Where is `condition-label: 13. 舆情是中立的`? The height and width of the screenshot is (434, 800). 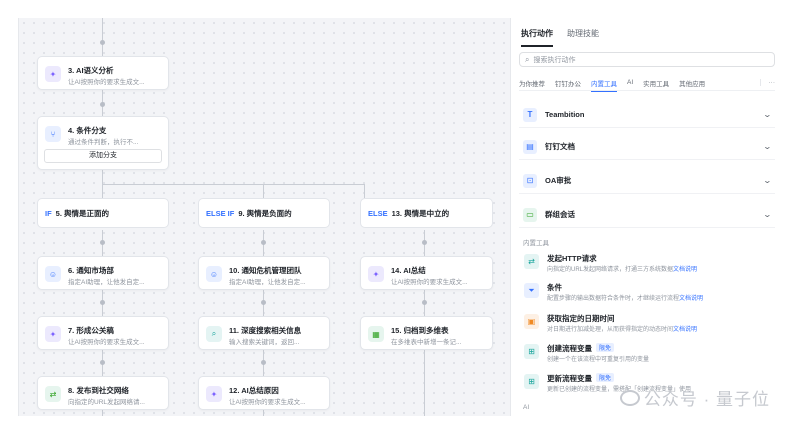 condition-label: 13. 舆情是中立的 is located at coordinates (420, 213).